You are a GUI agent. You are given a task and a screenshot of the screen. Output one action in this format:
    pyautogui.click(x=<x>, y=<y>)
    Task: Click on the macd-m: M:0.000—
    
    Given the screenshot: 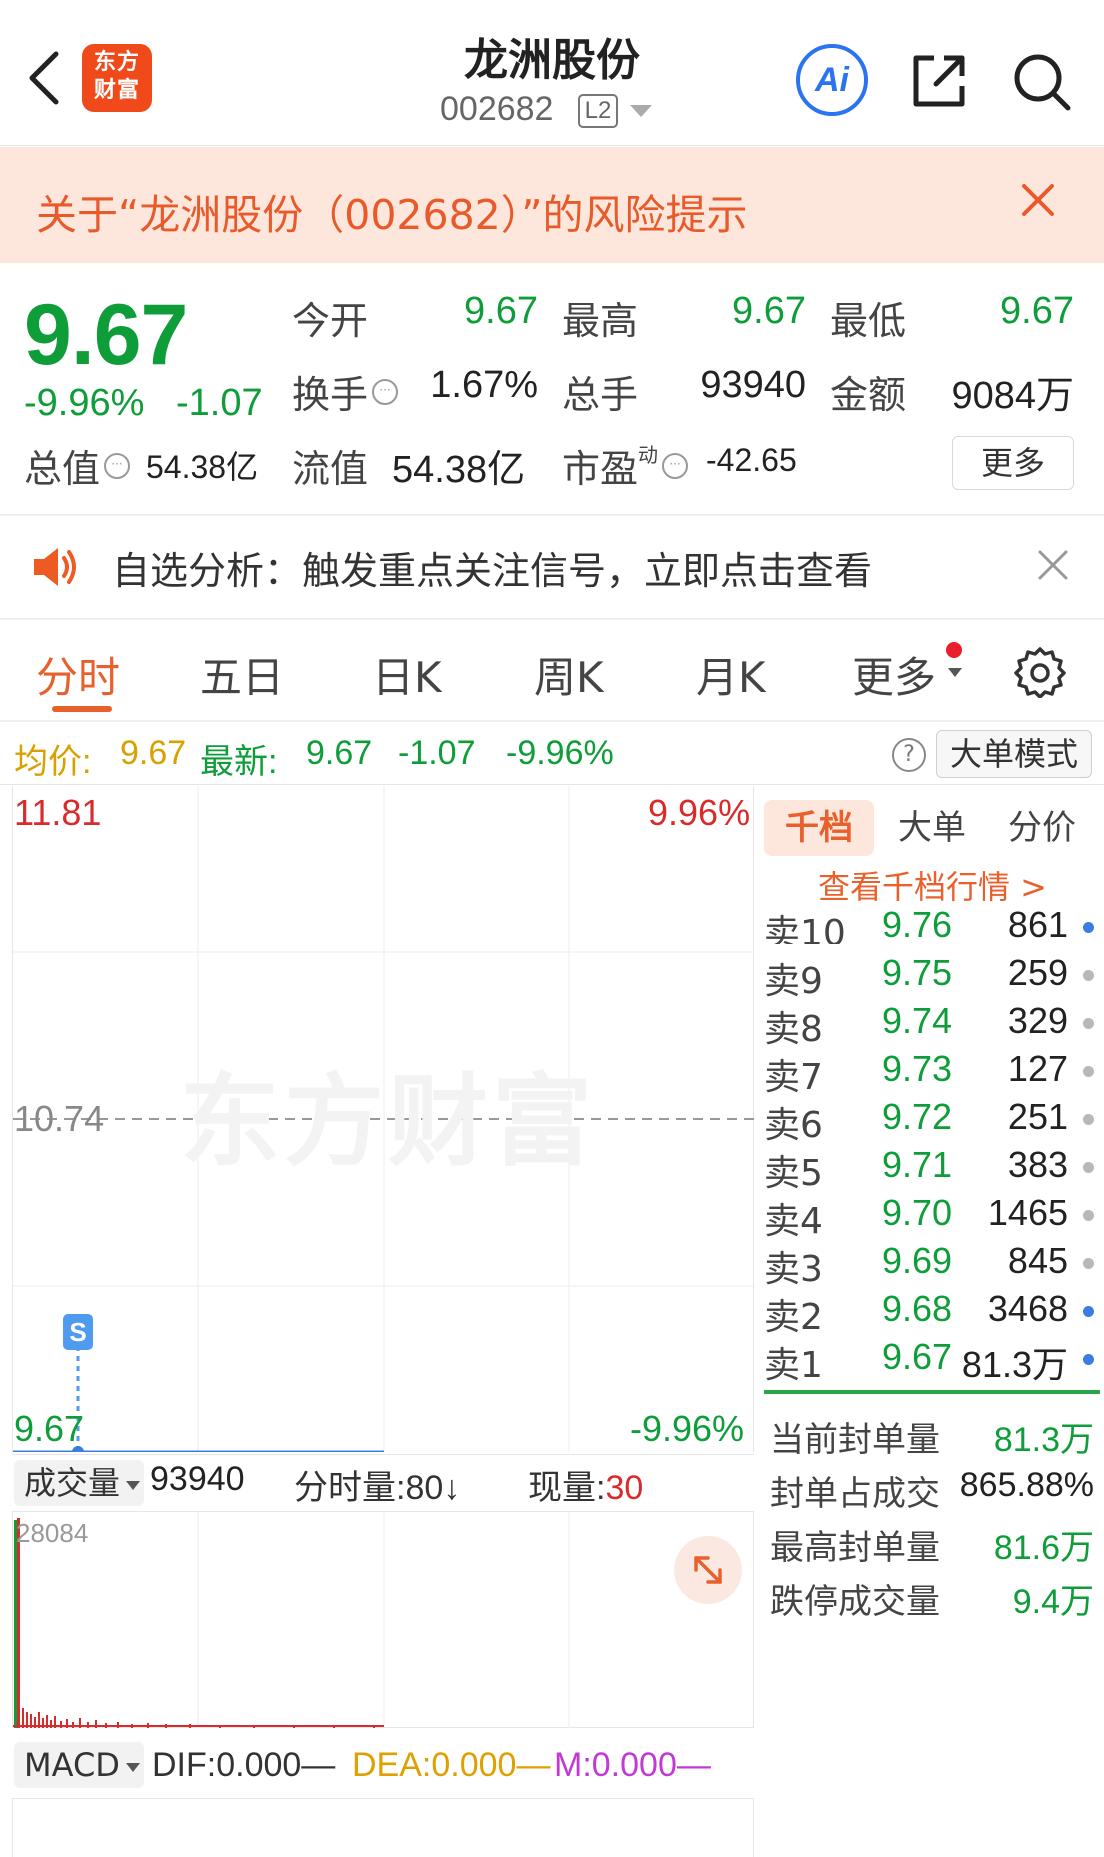 What is the action you would take?
    pyautogui.click(x=632, y=1765)
    